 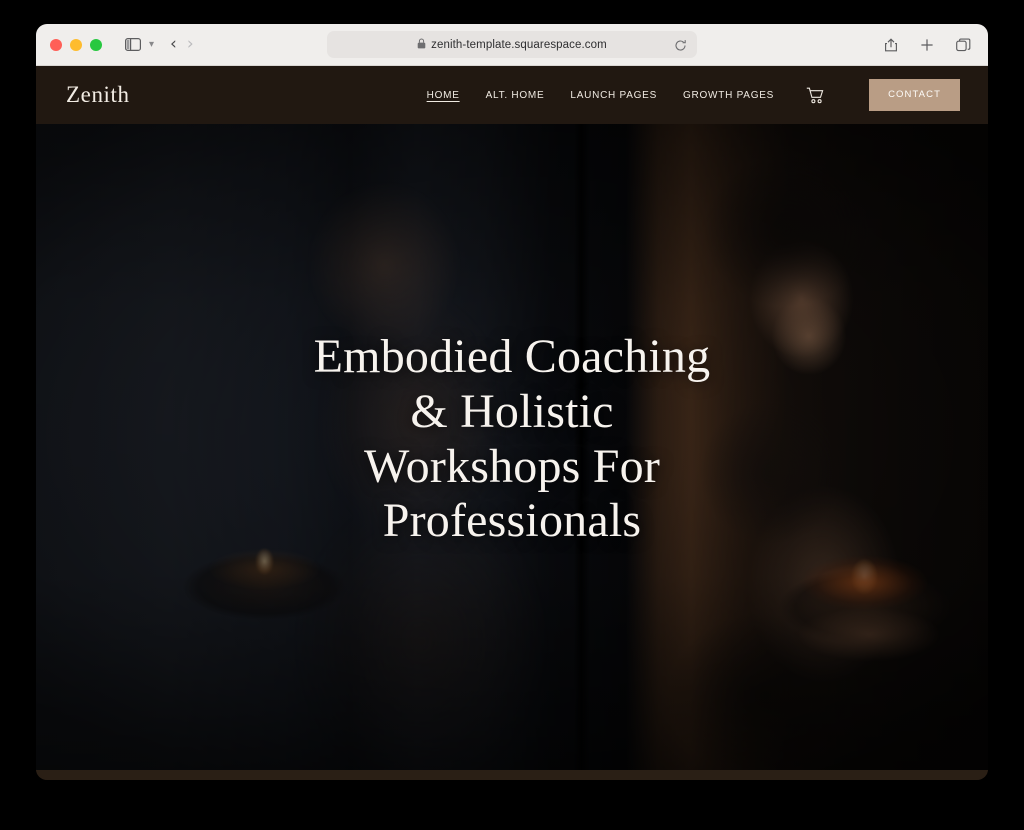 I want to click on tabs-icon, so click(x=963, y=45).